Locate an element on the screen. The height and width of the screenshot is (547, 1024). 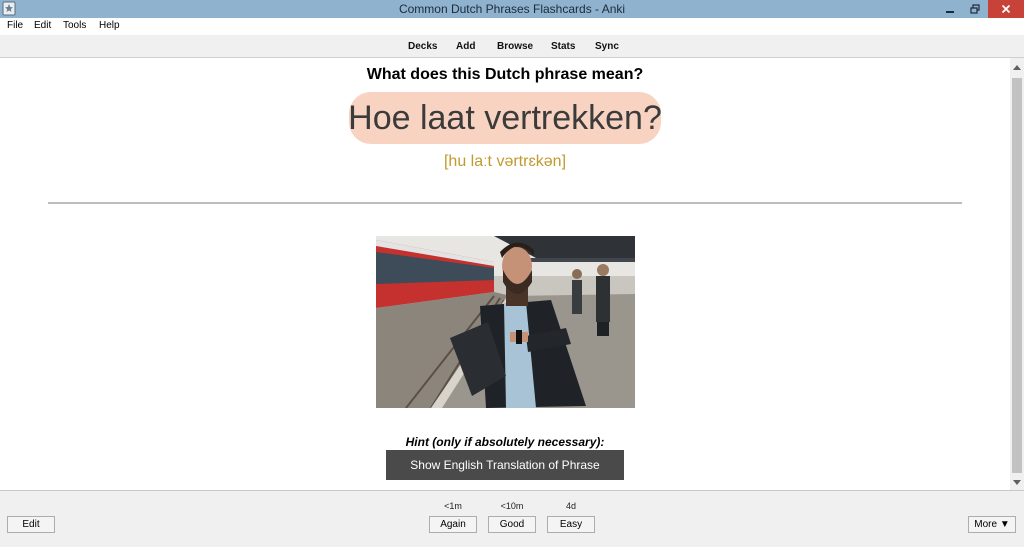
close-button is located at coordinates (1006, 9).